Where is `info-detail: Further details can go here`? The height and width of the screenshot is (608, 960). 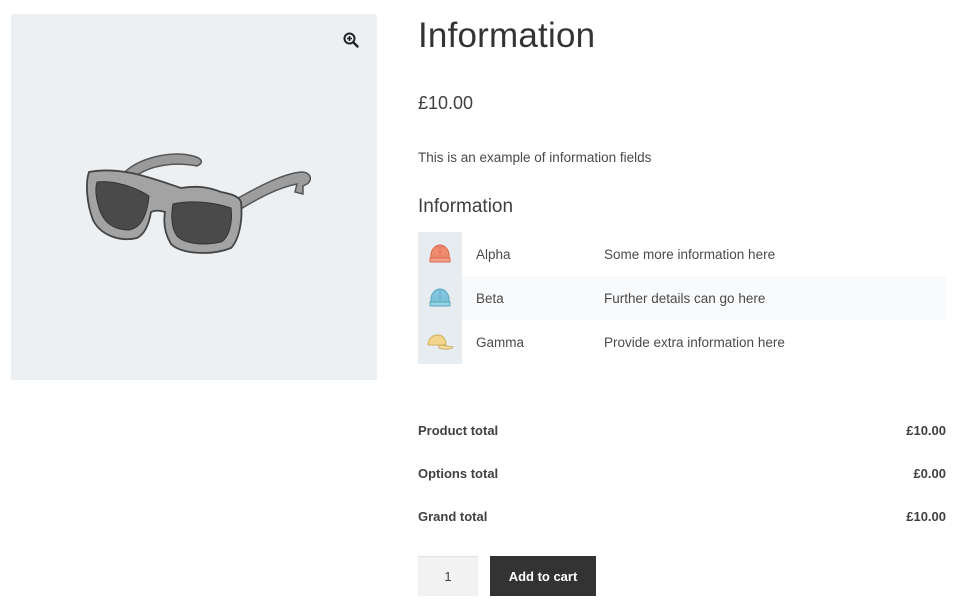
info-detail: Further details can go here is located at coordinates (685, 298).